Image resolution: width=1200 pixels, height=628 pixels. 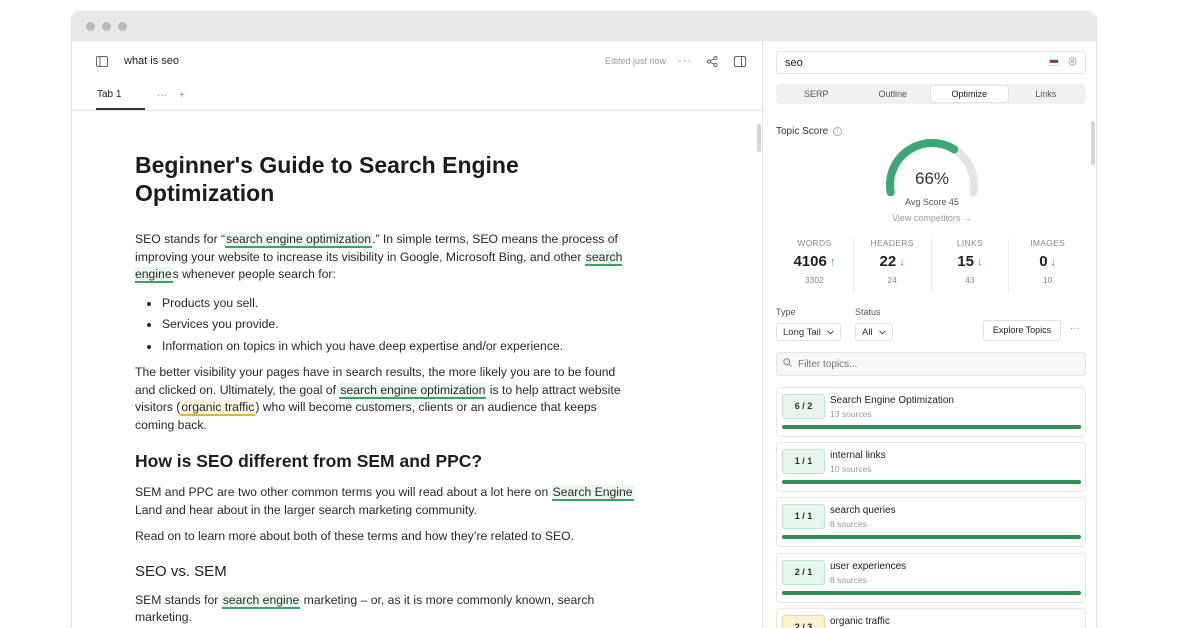 What do you see at coordinates (151, 61) in the screenshot?
I see `document-title: what is seo` at bounding box center [151, 61].